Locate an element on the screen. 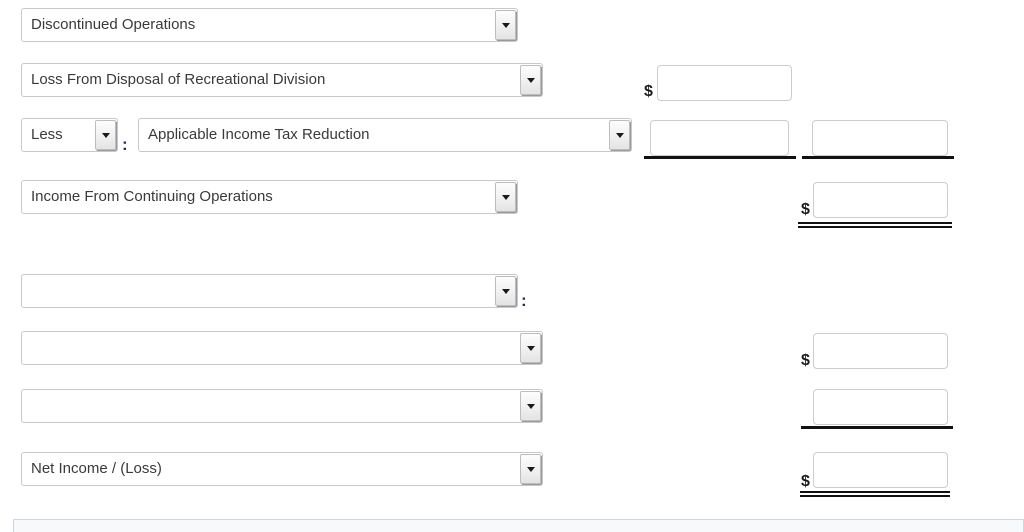 Image resolution: width=1024 pixels, height=532 pixels. subtotal-rule is located at coordinates (877, 427).